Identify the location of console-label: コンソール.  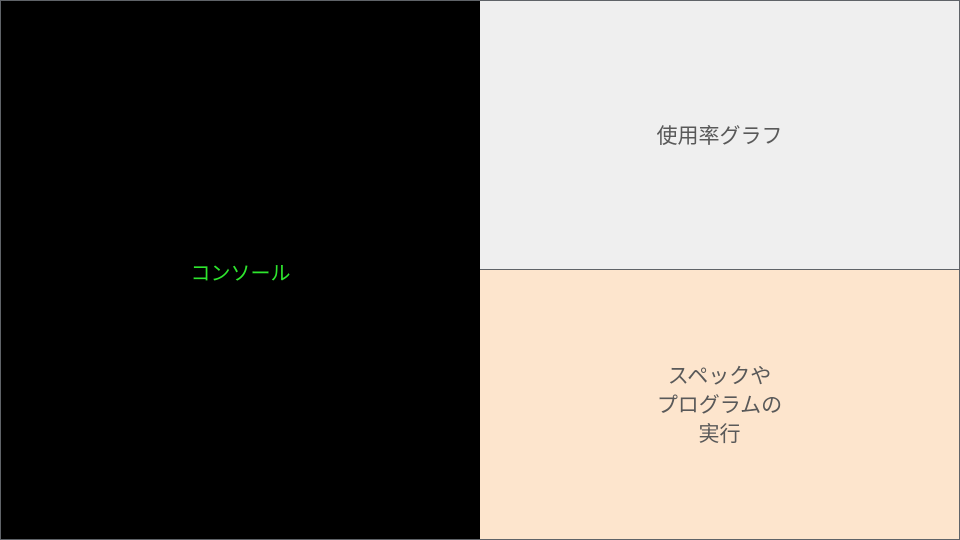
(240, 272).